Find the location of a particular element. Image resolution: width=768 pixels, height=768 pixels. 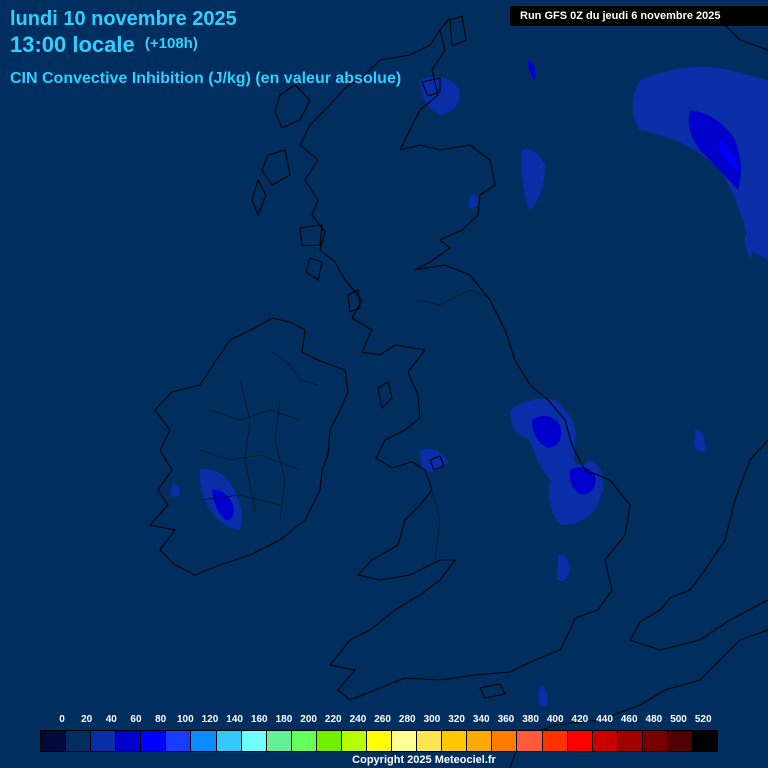

cin-area-lincs-tail is located at coordinates (563, 568).